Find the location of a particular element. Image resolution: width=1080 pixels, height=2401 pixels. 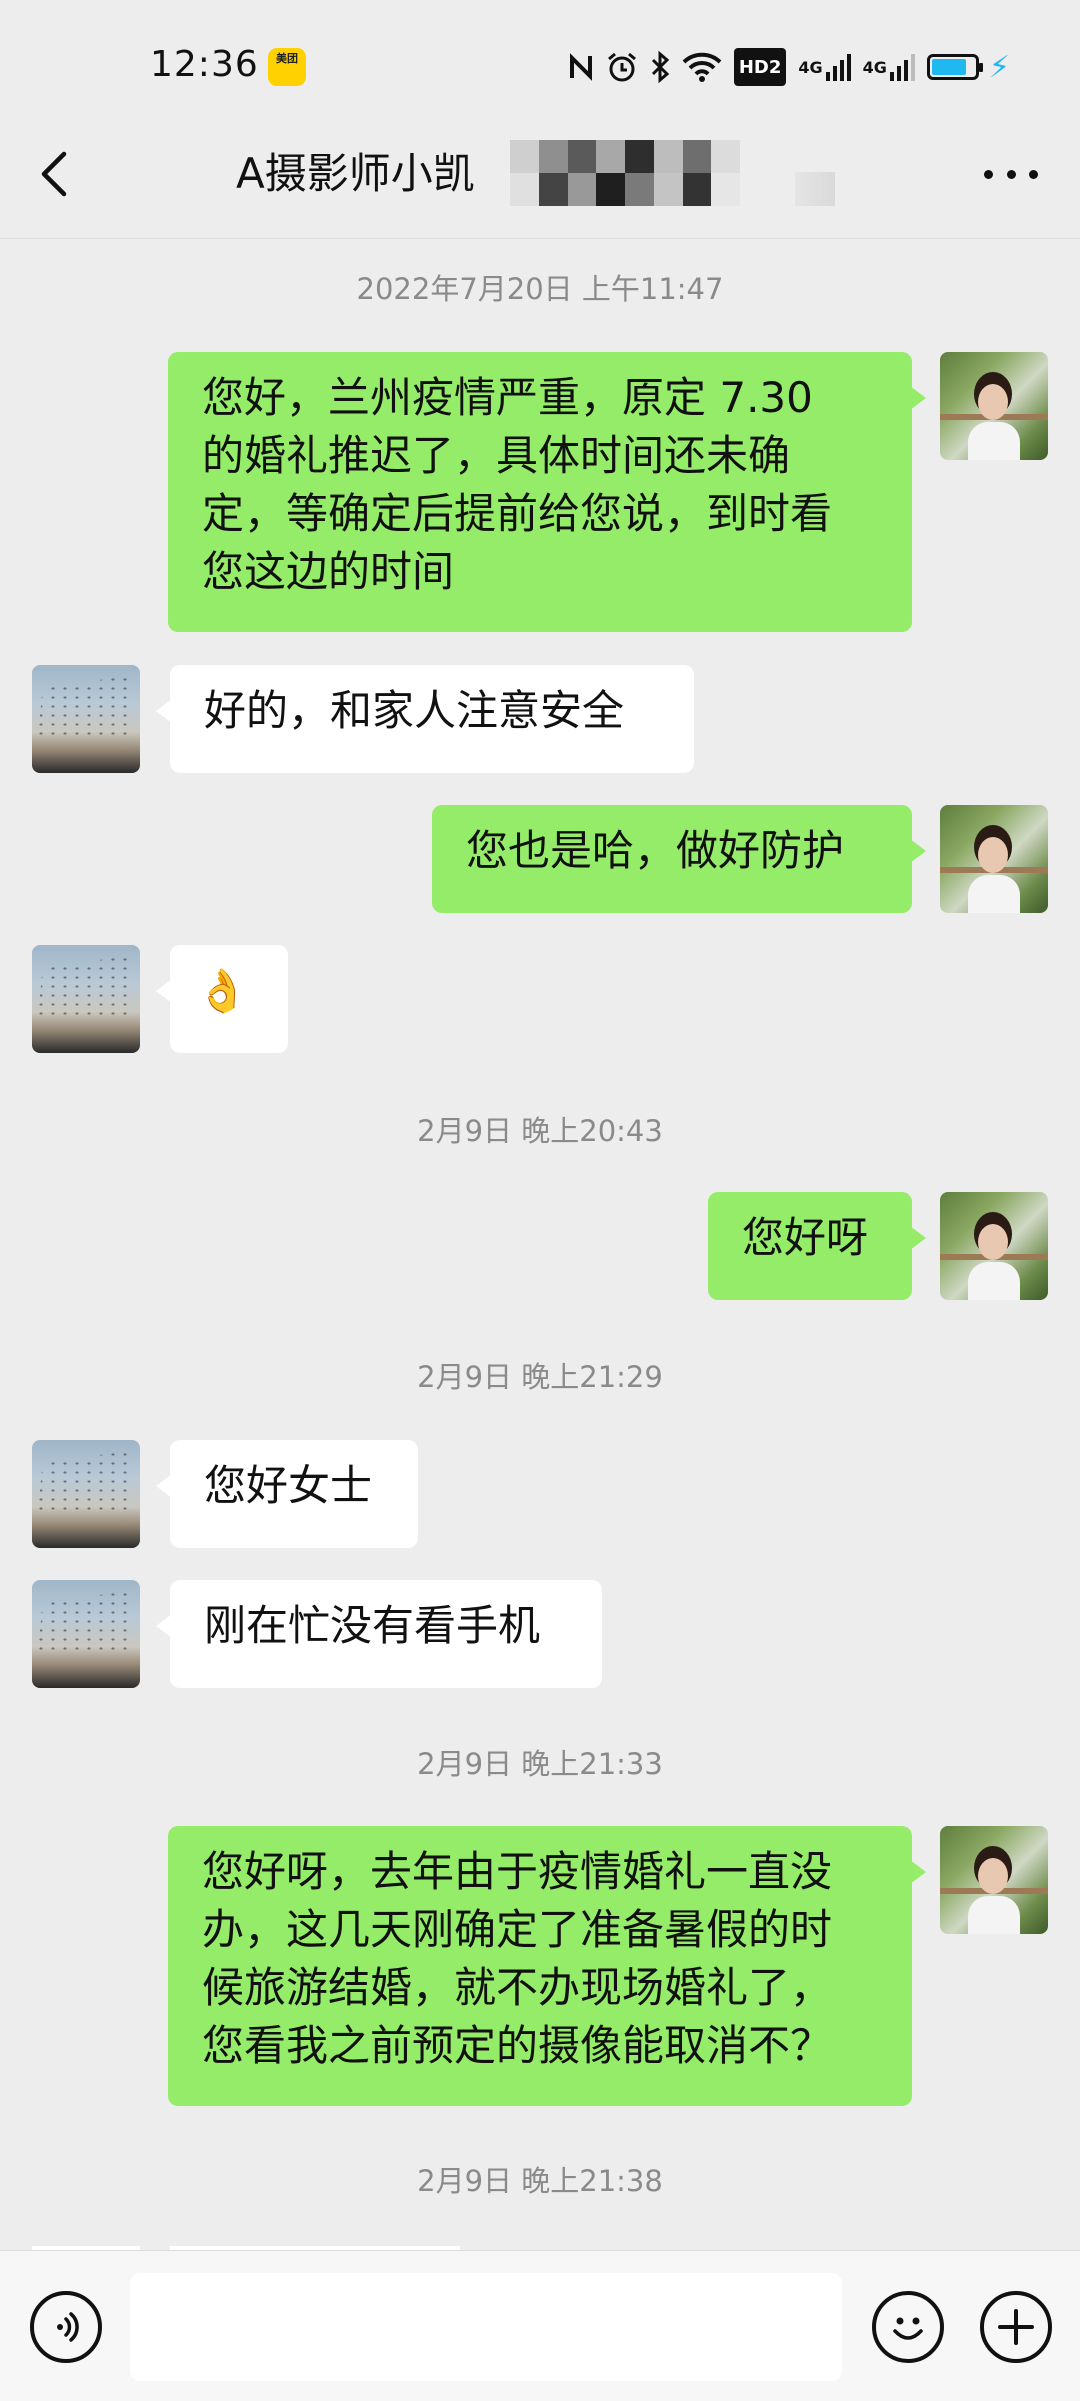

charging-icon: ⚡ is located at coordinates (999, 67).